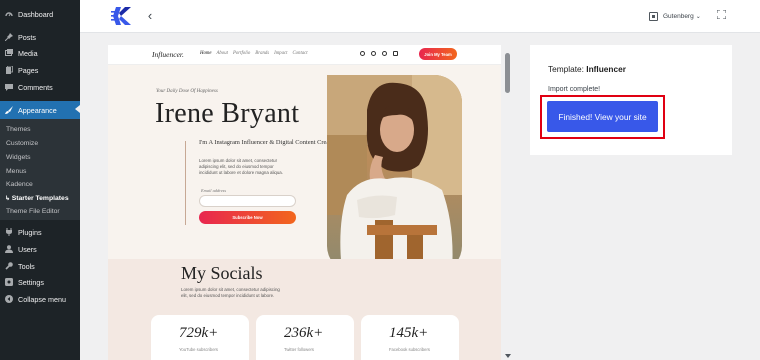  Describe the element at coordinates (40, 198) in the screenshot. I see `submenu-item-label: Starter Templates` at that location.